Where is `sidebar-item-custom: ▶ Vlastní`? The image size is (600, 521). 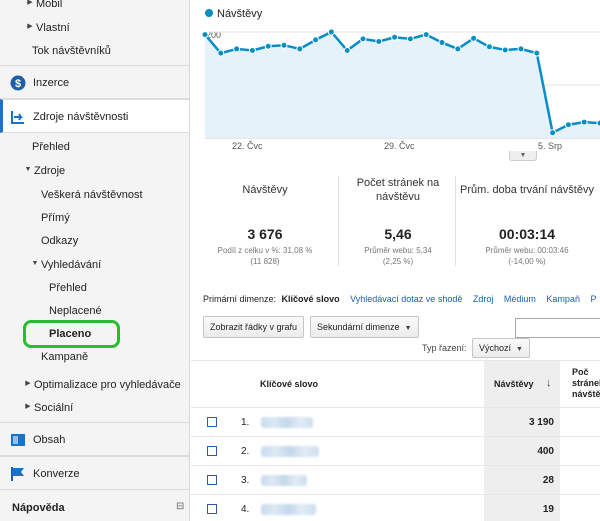
sidebar-item-custom: ▶ Vlastní is located at coordinates (107, 28).